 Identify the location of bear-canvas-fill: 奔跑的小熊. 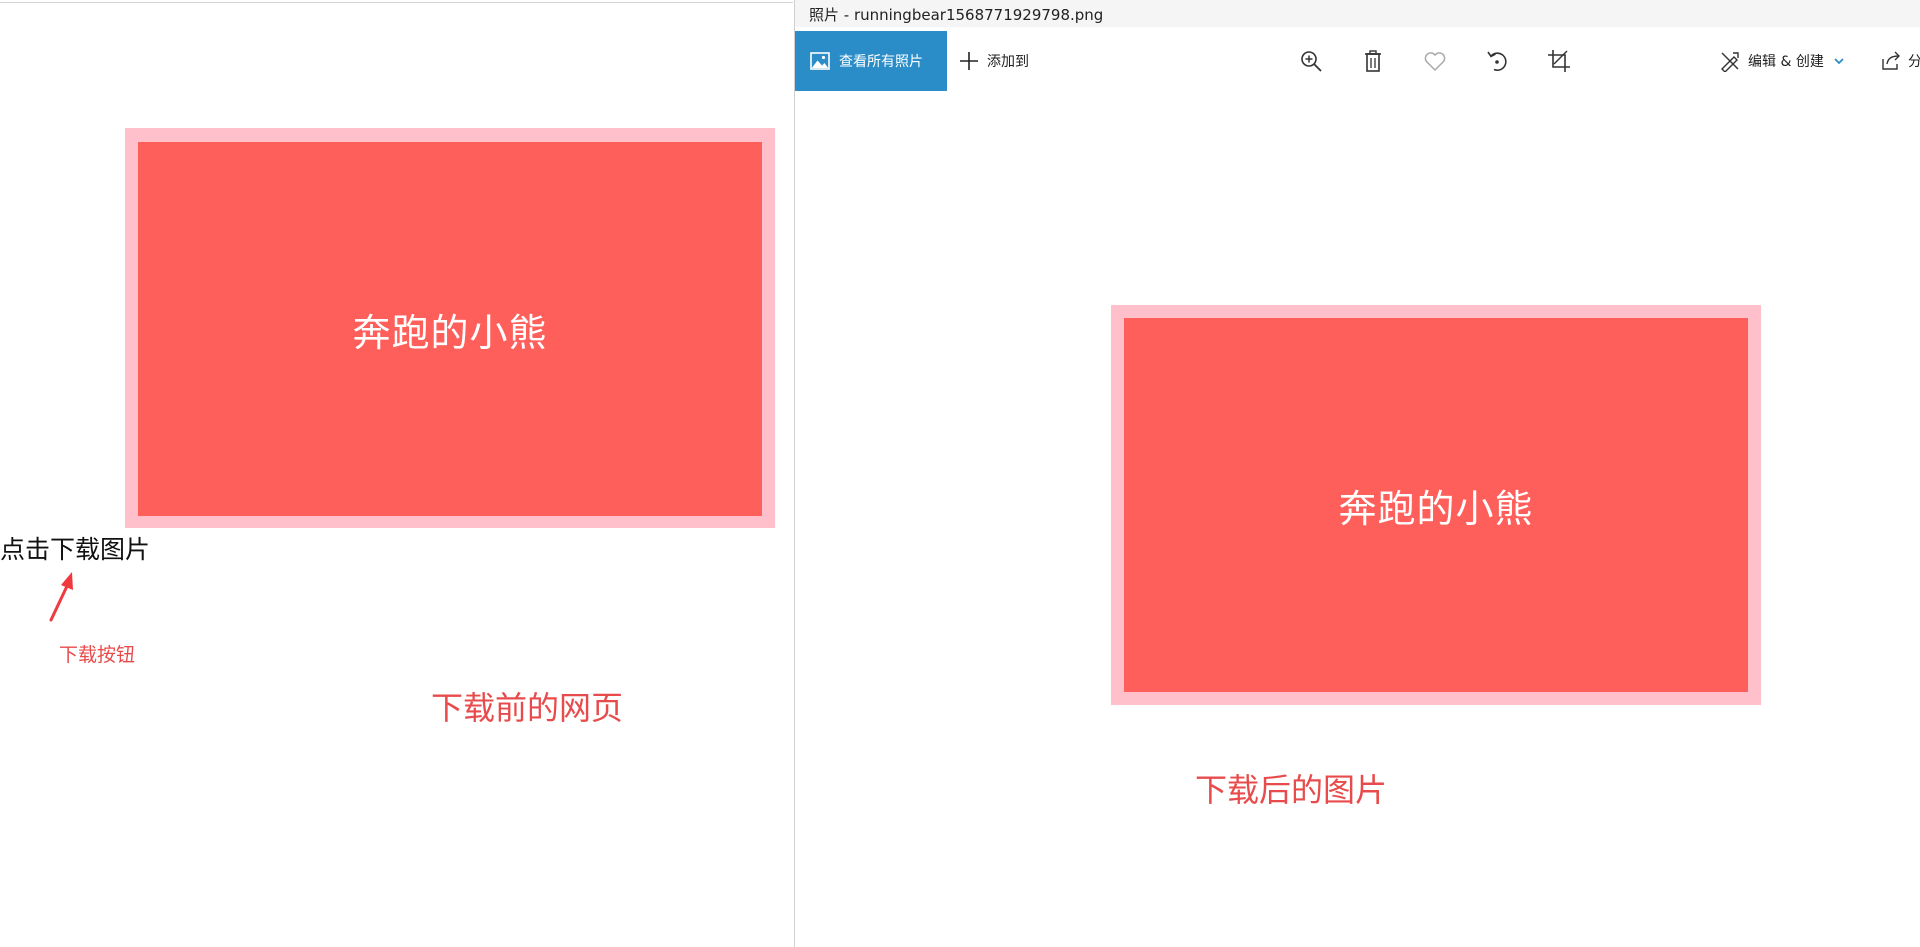
(450, 329).